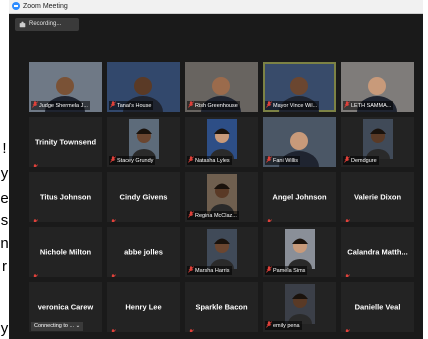  I want to click on side-text-char: !, so click(4, 148).